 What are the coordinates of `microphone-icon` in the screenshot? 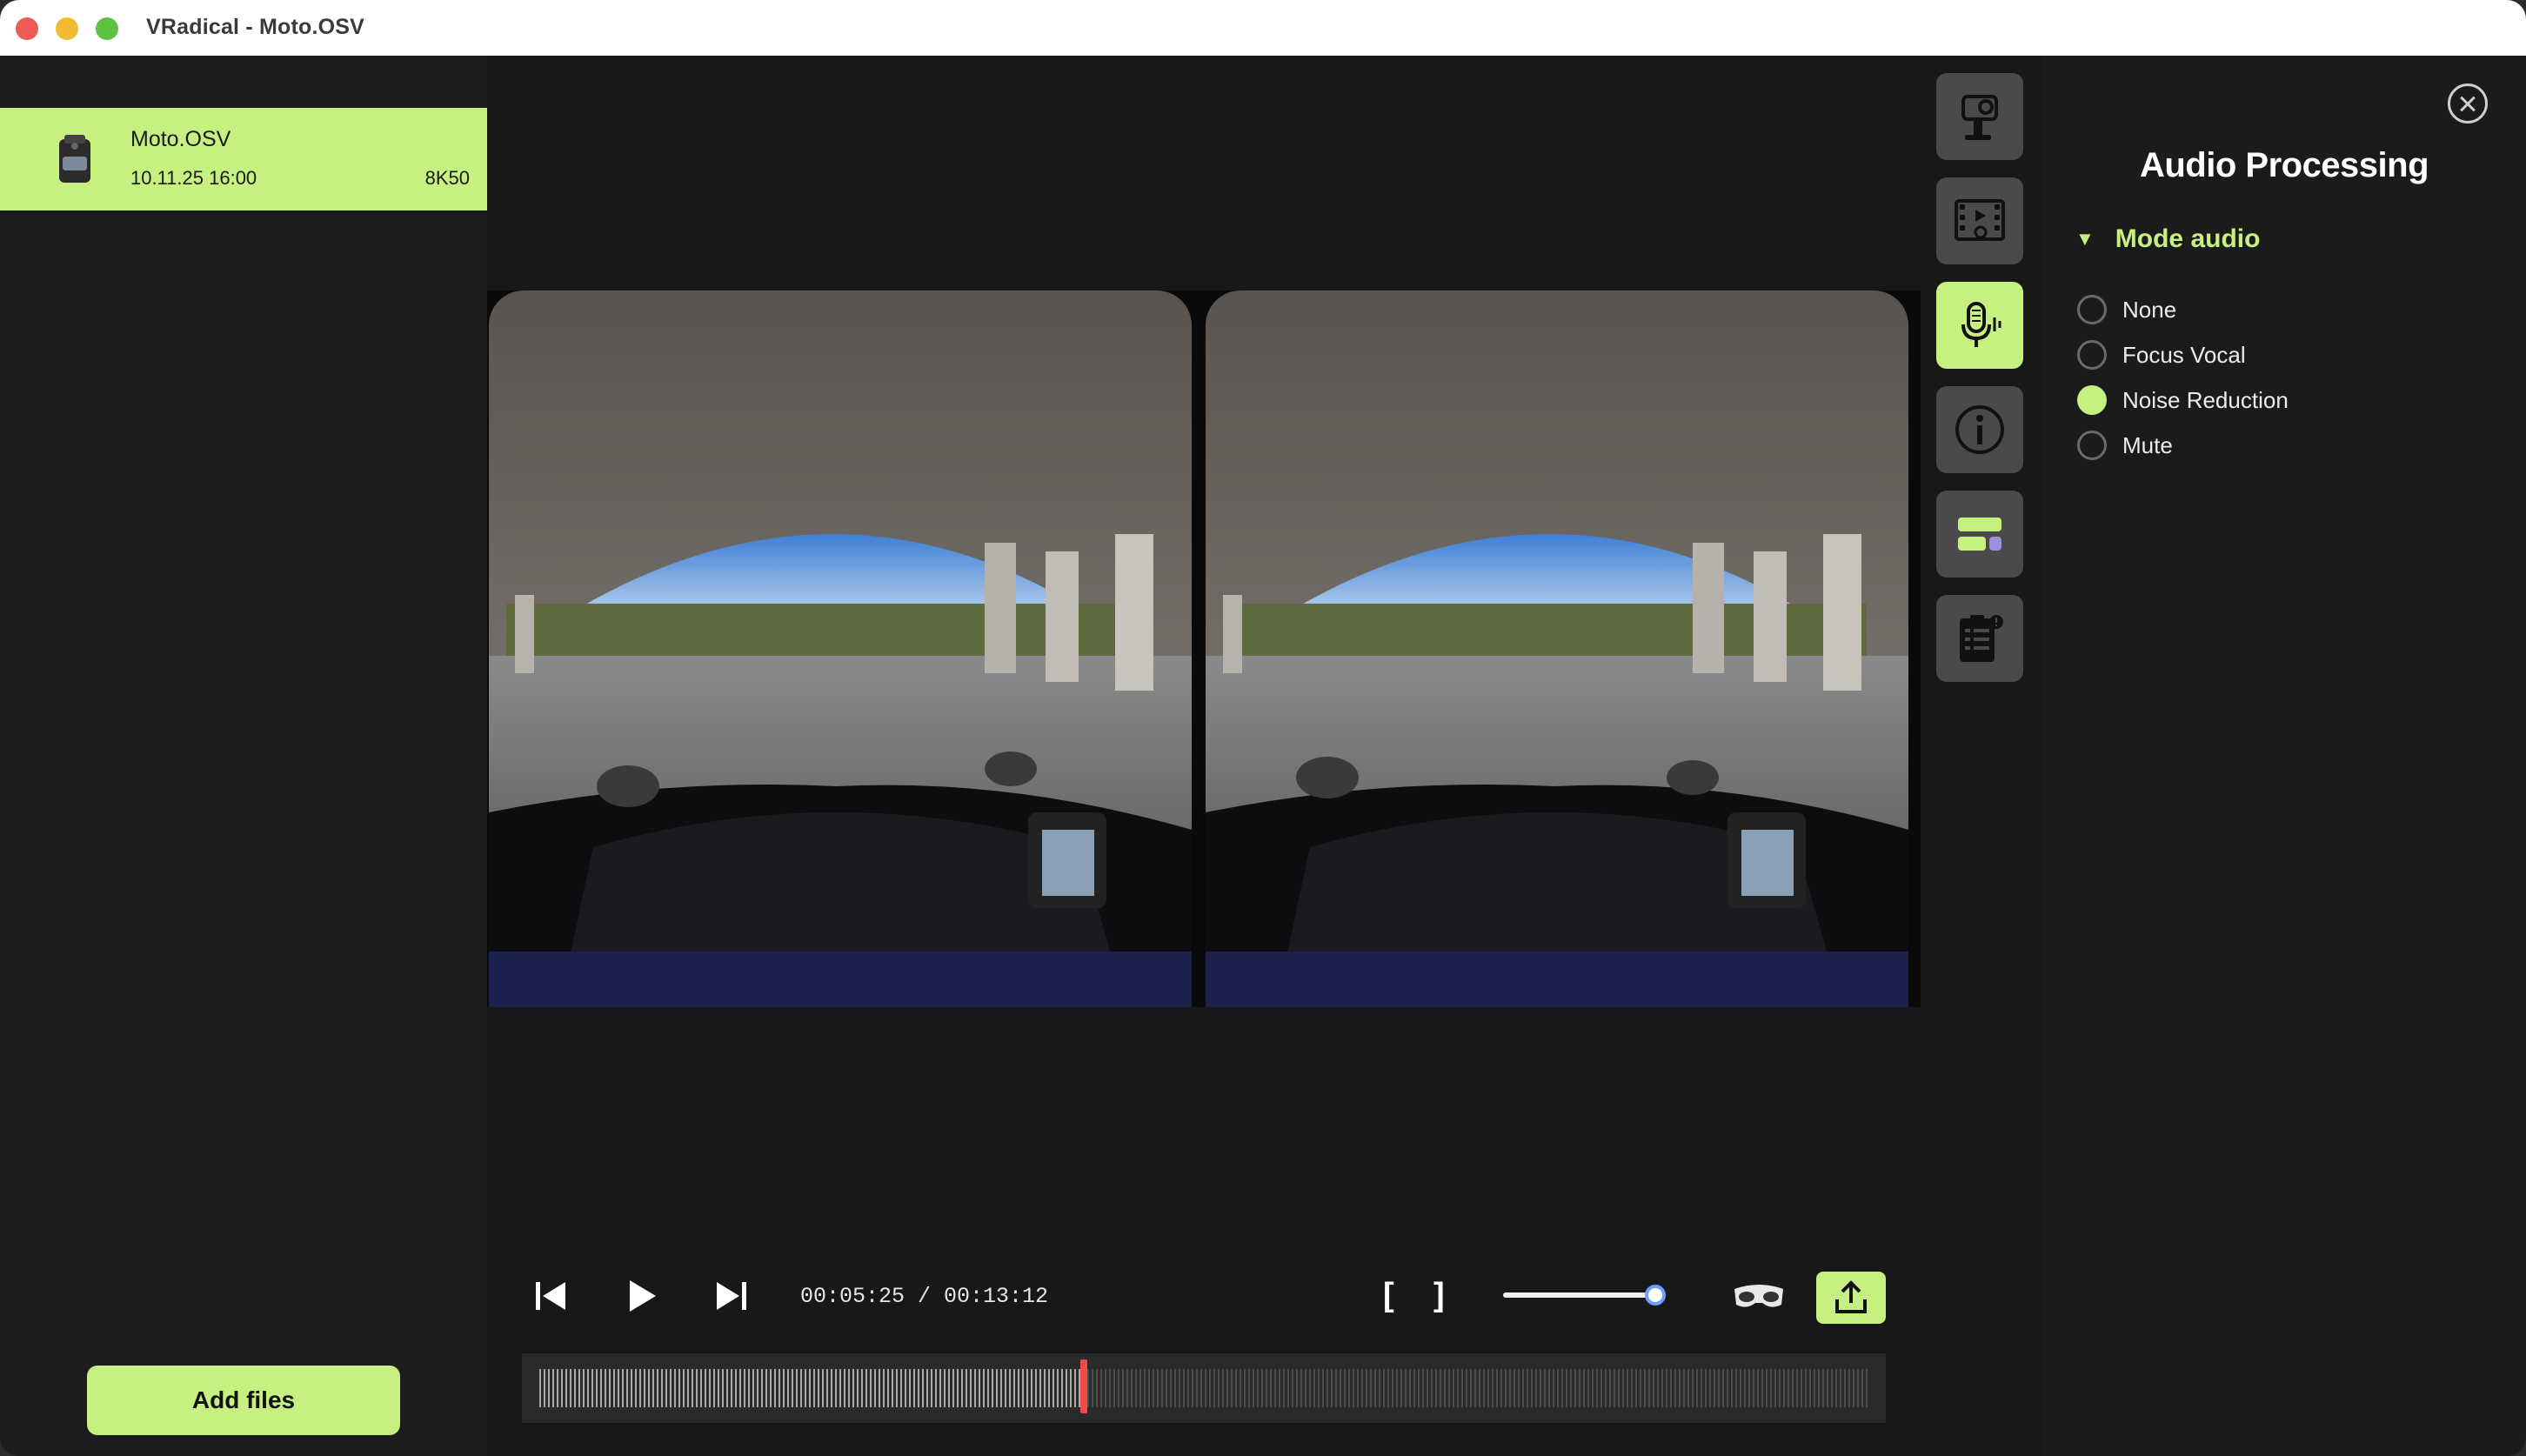 It's located at (1981, 324).